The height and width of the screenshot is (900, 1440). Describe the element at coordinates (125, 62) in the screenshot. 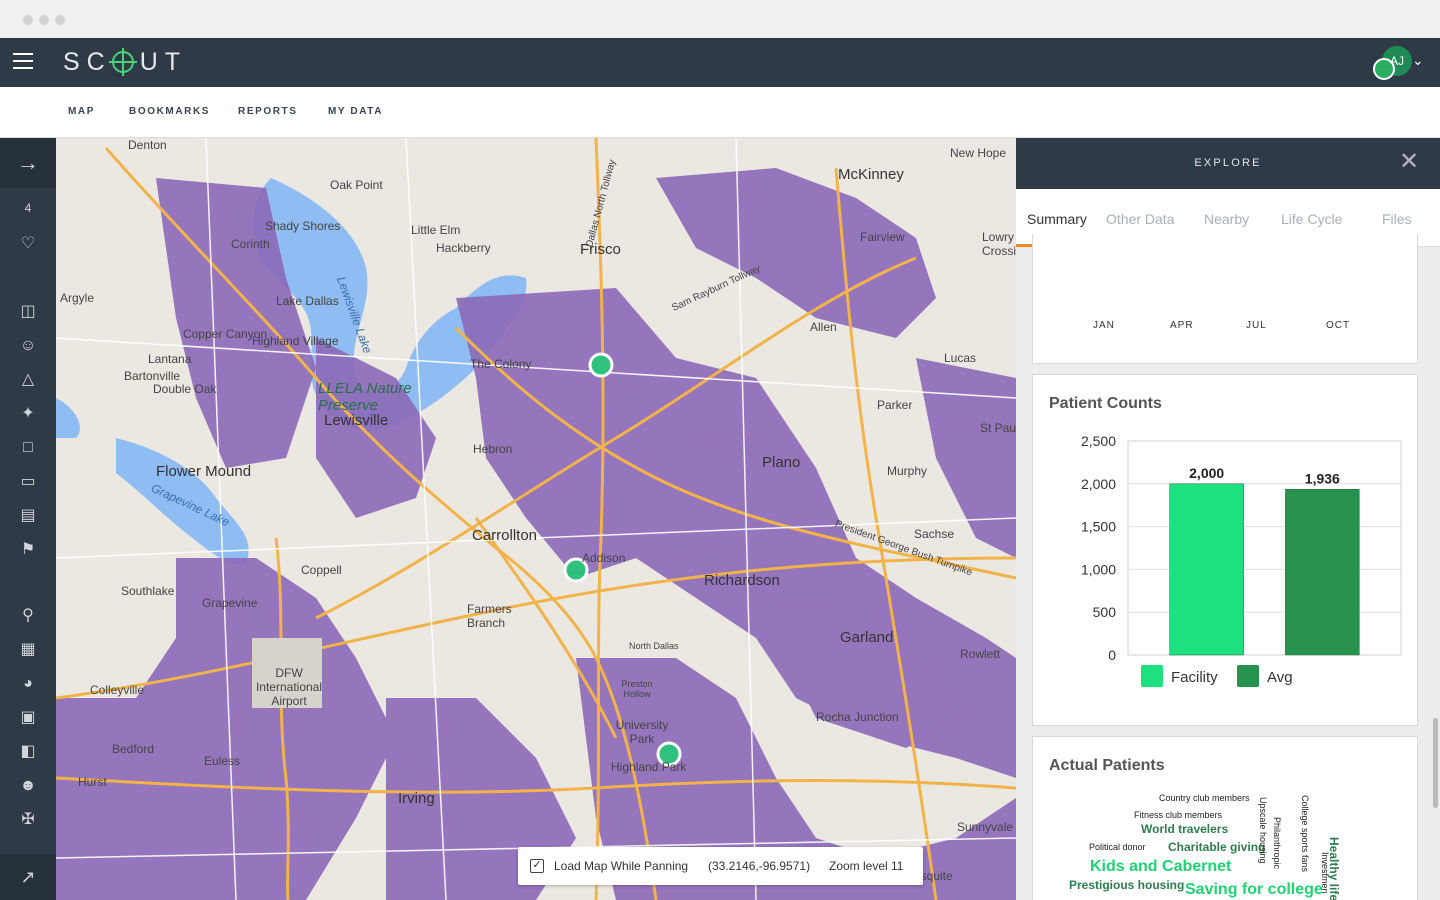

I see `app-logo: SC UT` at that location.